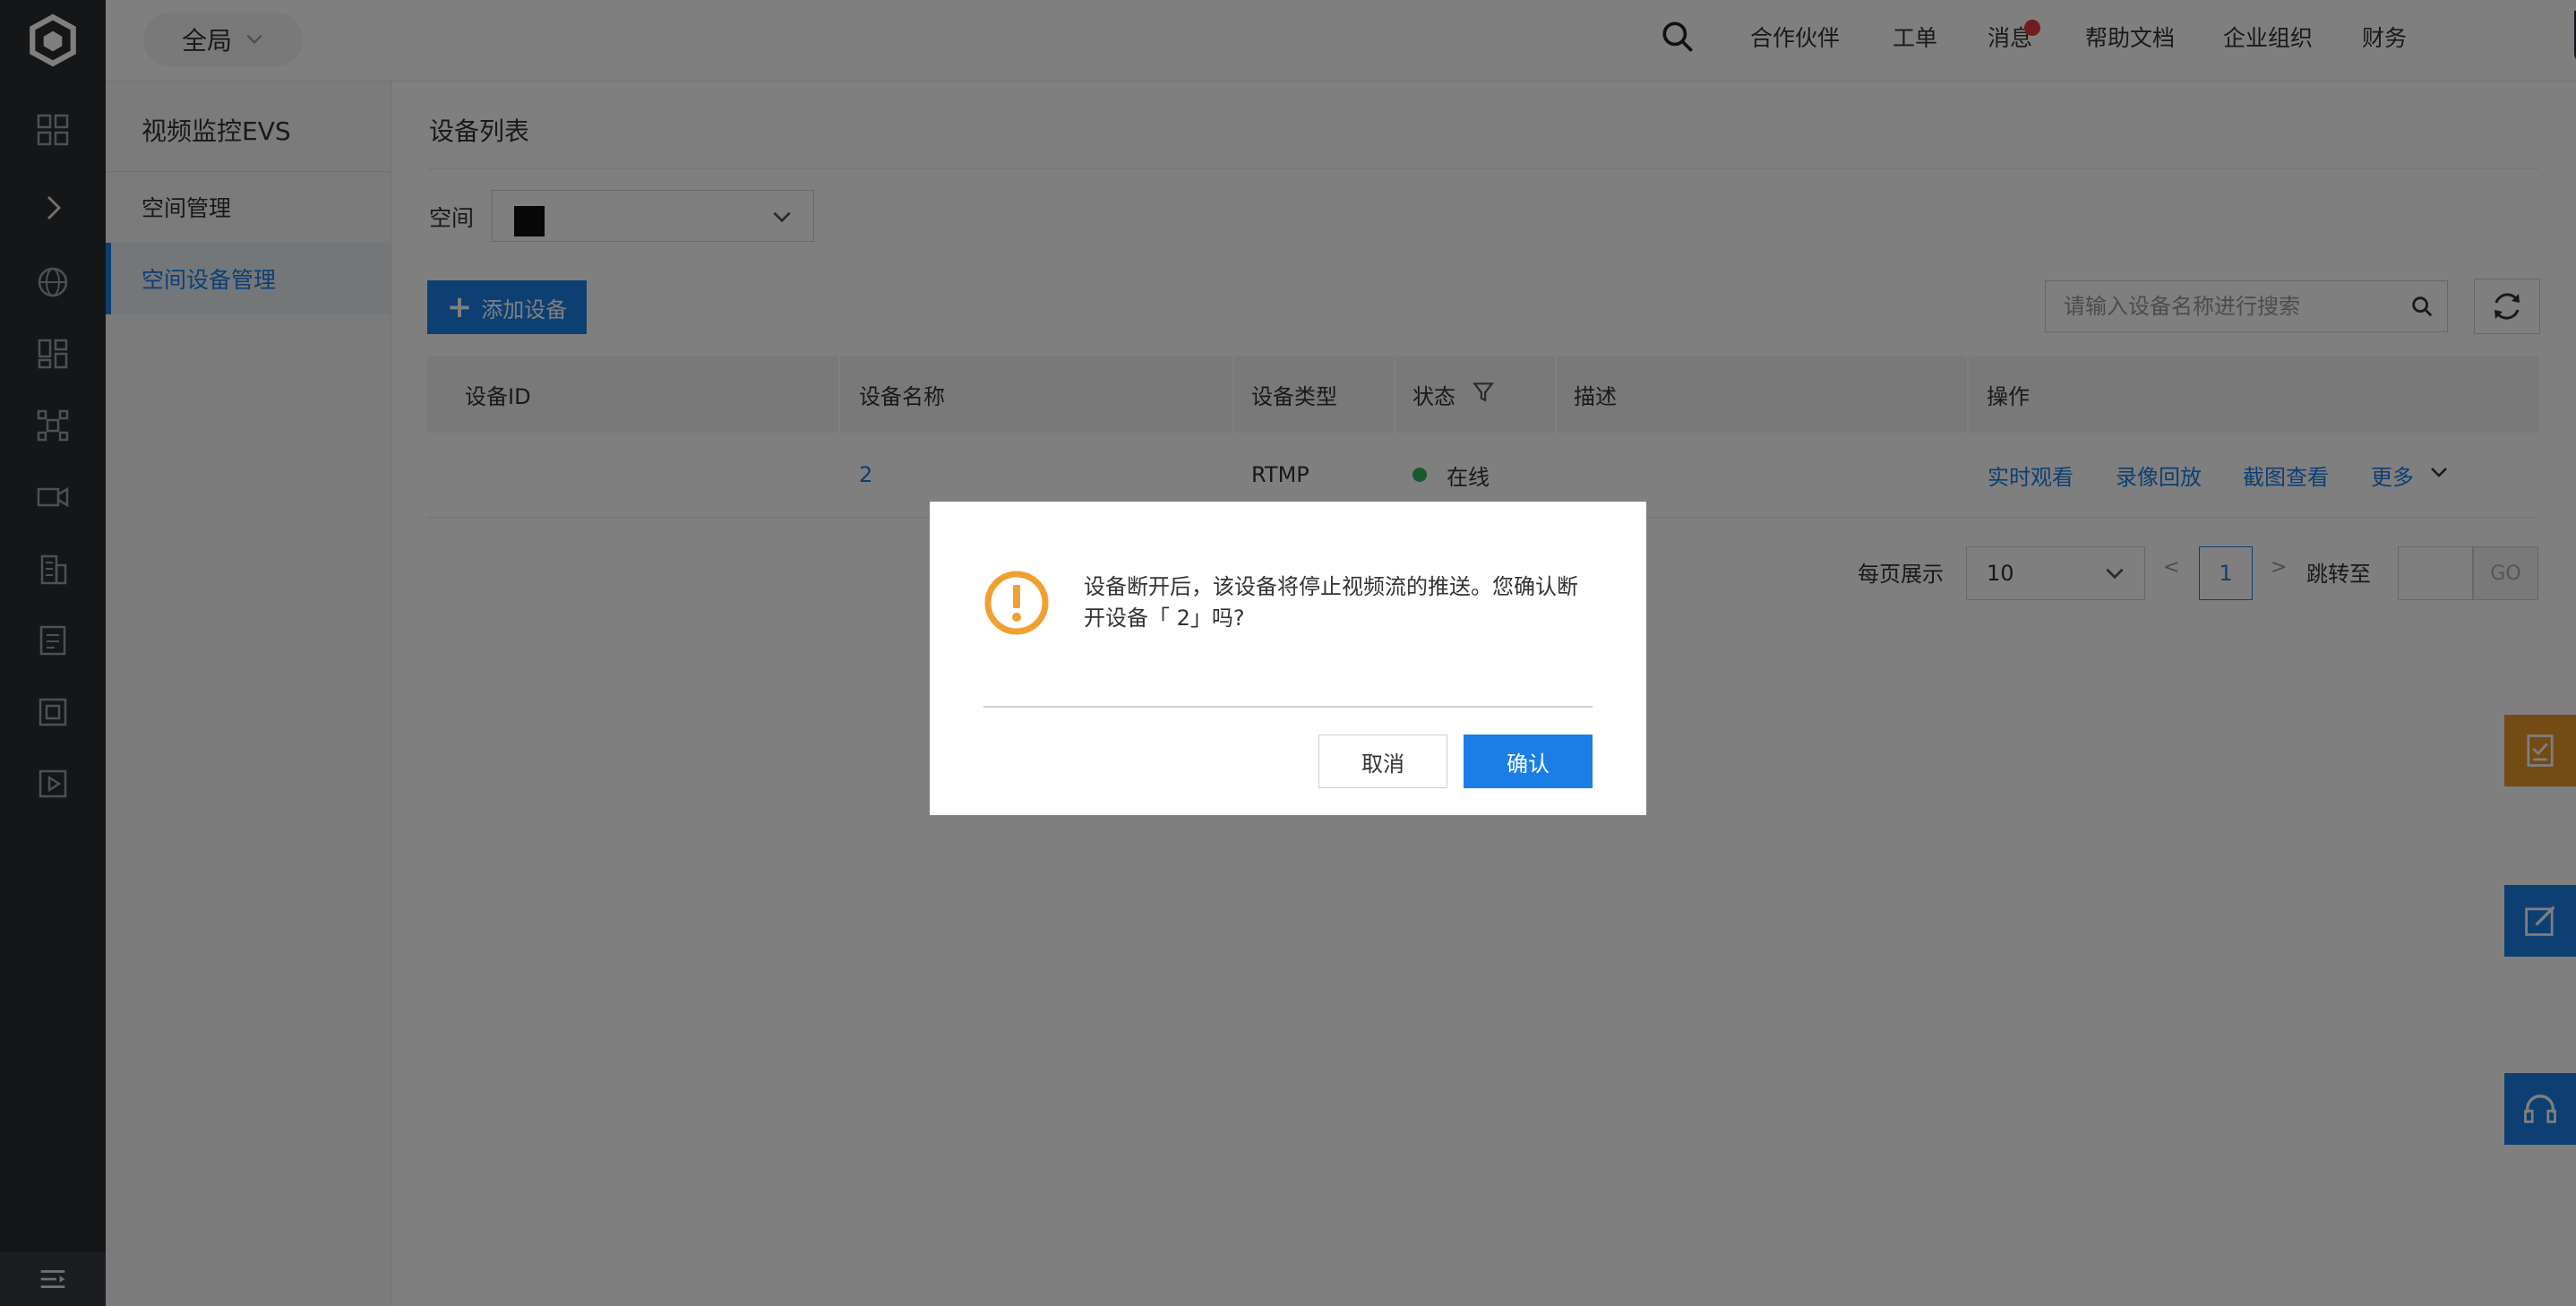  I want to click on warning-icon, so click(1016, 603).